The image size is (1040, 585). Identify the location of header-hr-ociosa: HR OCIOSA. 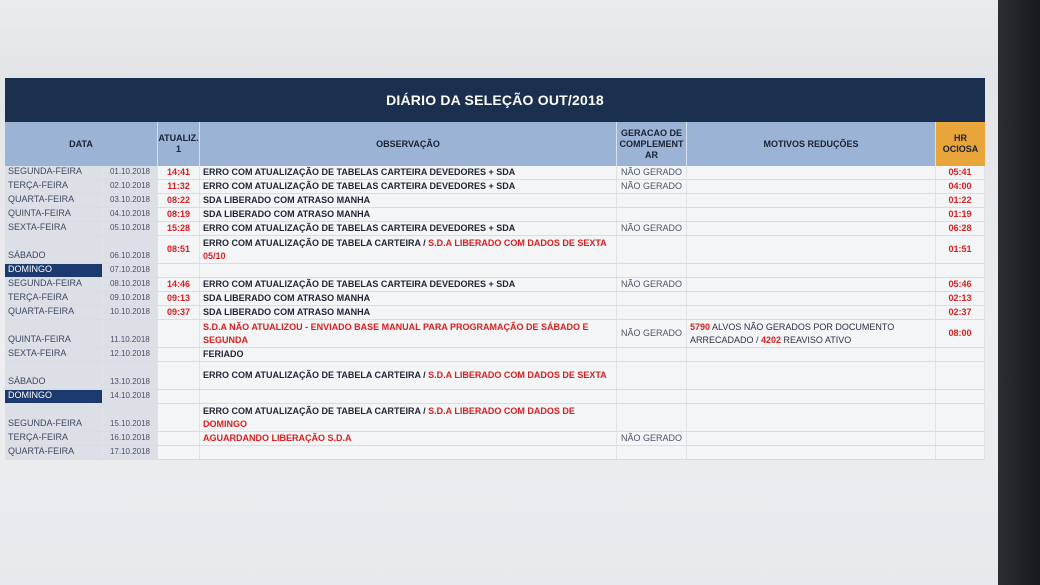
(960, 144).